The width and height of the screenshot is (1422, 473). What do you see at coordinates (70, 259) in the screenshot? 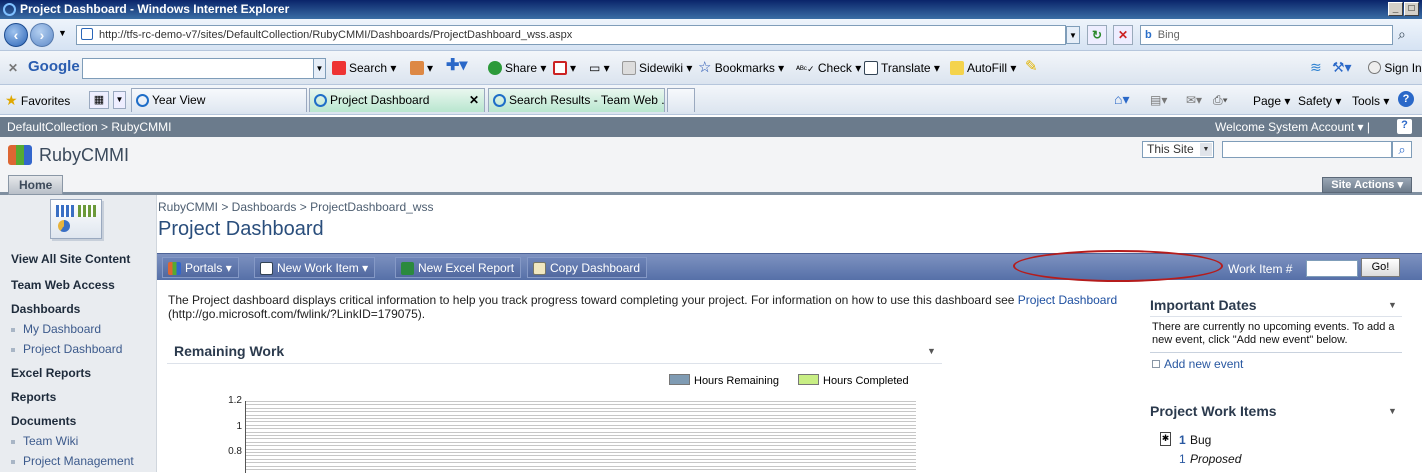
I see `view-all-site-content-link: View All Site Content` at bounding box center [70, 259].